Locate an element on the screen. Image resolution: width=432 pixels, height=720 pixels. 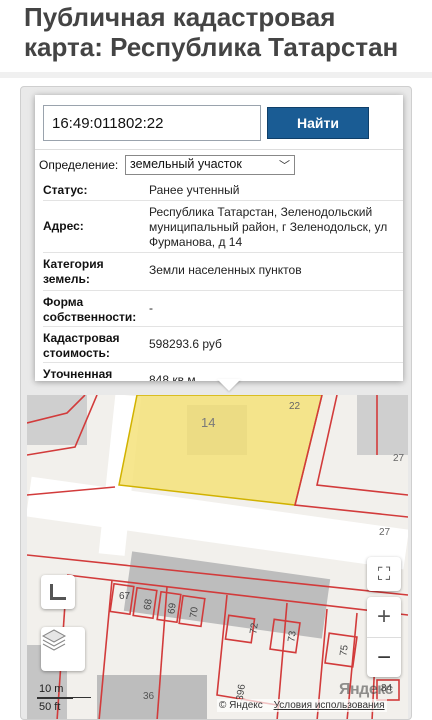
info-key: Форма собственности: is located at coordinates (90, 309).